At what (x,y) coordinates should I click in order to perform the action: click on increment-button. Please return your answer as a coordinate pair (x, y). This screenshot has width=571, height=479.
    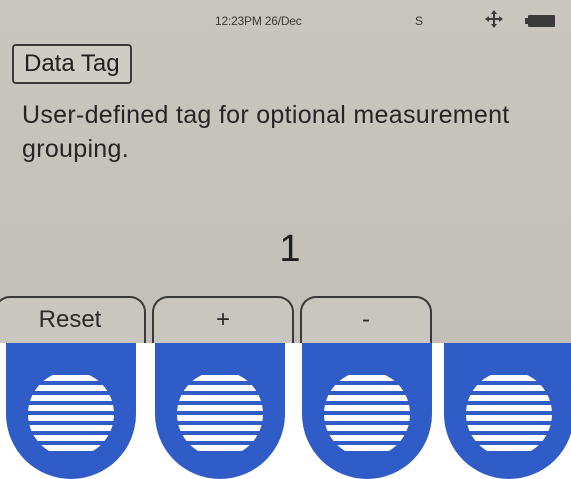
    Looking at the image, I should click on (220, 411).